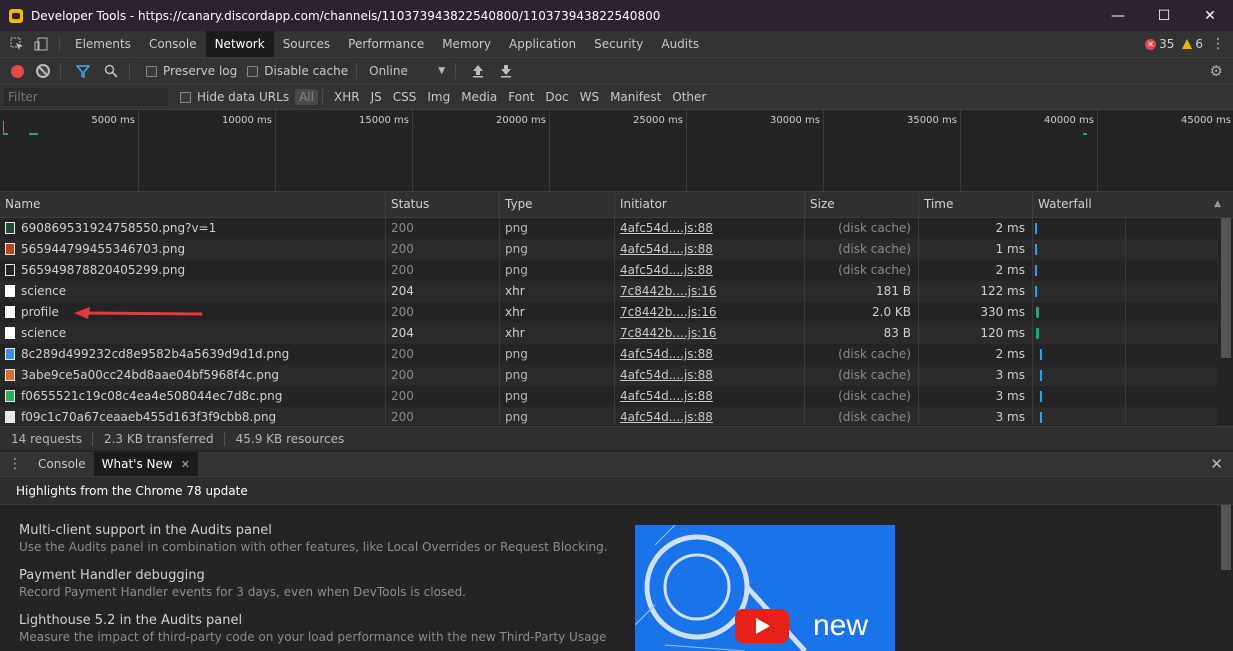 This screenshot has height=651, width=1233. I want to click on minimize-button: —, so click(1118, 15).